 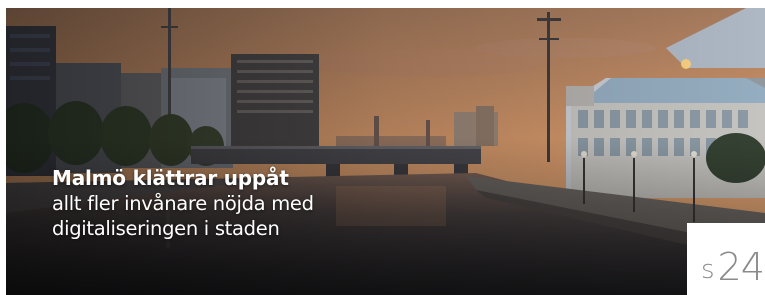 I want to click on article-subline: allt fler invånare nöjda med, so click(x=183, y=203).